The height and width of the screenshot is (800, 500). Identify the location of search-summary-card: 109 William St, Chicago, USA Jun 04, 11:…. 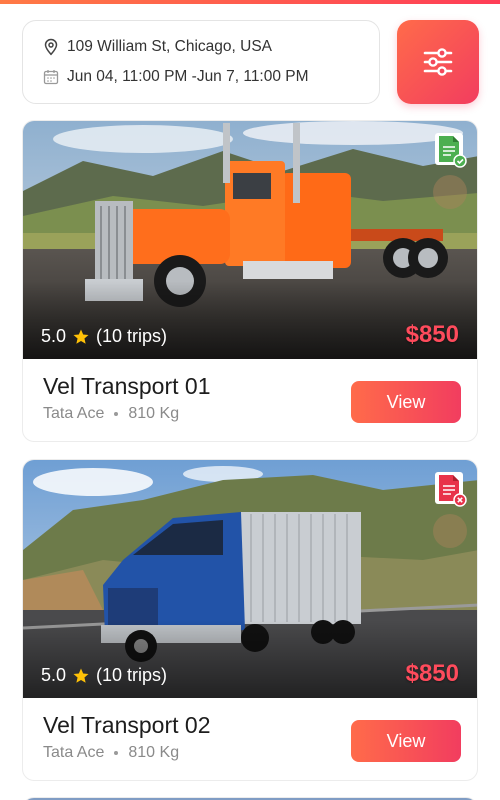
(201, 62).